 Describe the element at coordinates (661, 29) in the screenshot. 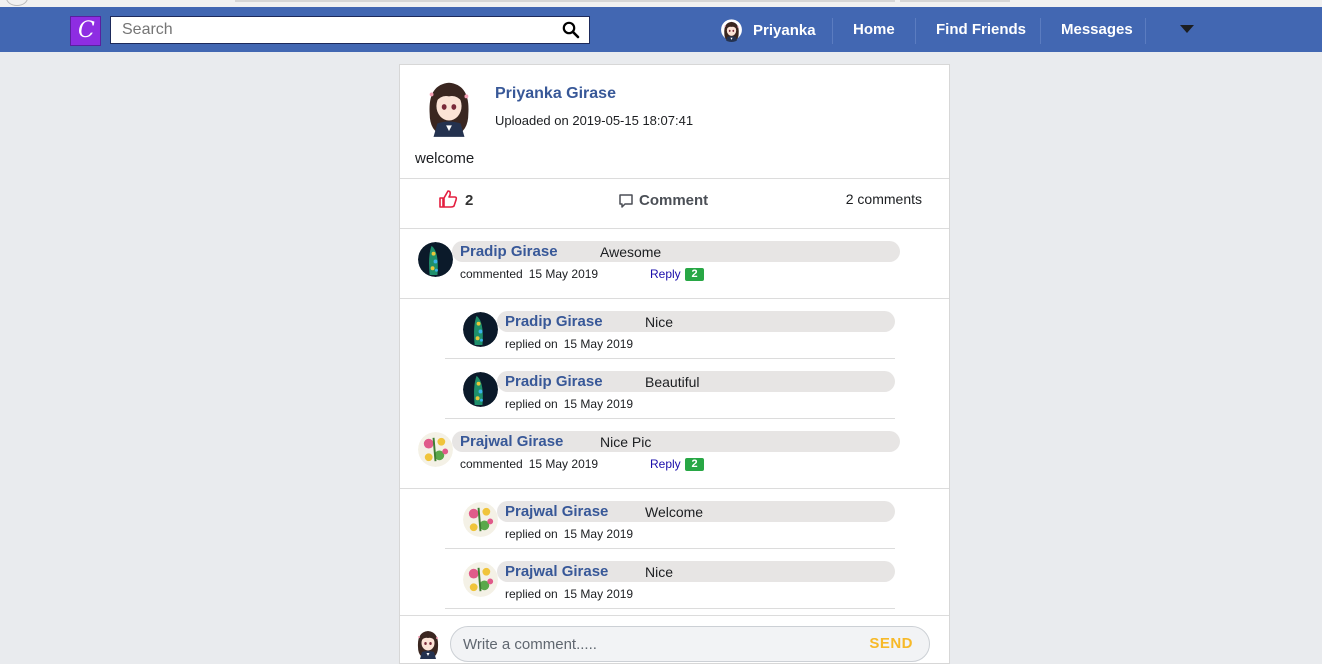

I see `top-navbar: C Priyanka Home Find Friends Messages` at that location.